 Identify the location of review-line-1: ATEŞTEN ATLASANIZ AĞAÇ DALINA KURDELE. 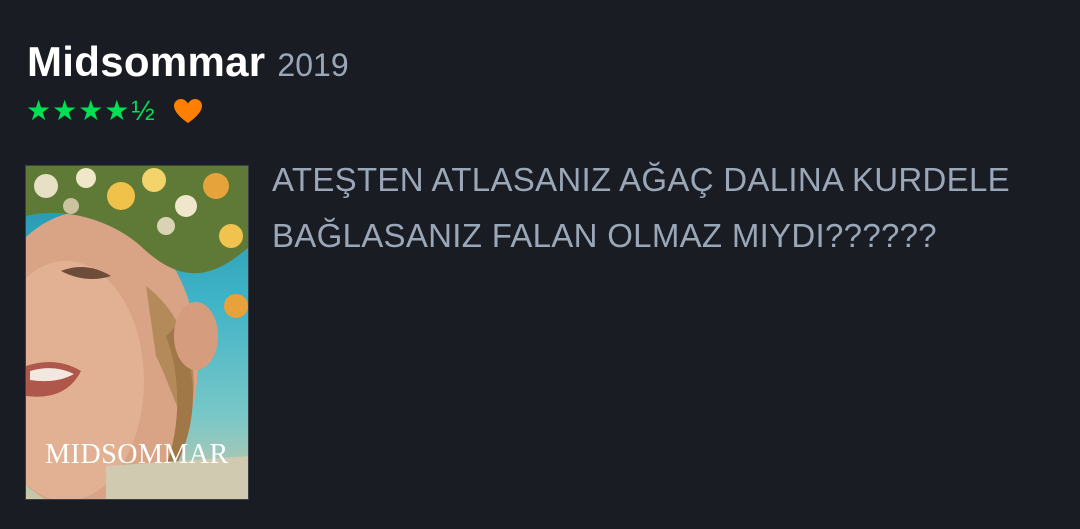
(641, 179).